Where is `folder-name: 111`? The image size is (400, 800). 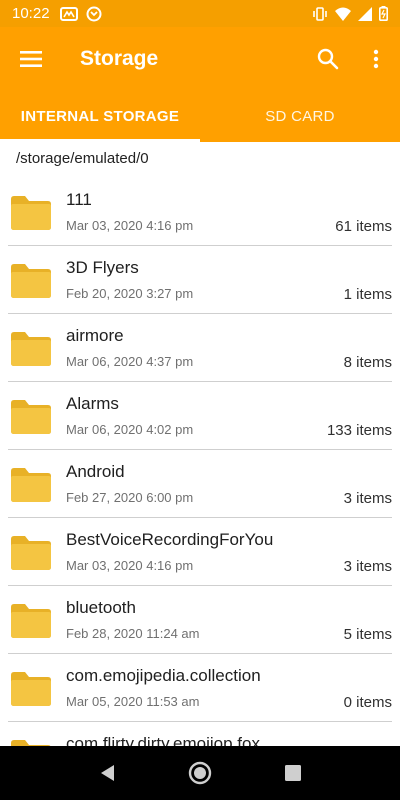
folder-name: 111 is located at coordinates (79, 199).